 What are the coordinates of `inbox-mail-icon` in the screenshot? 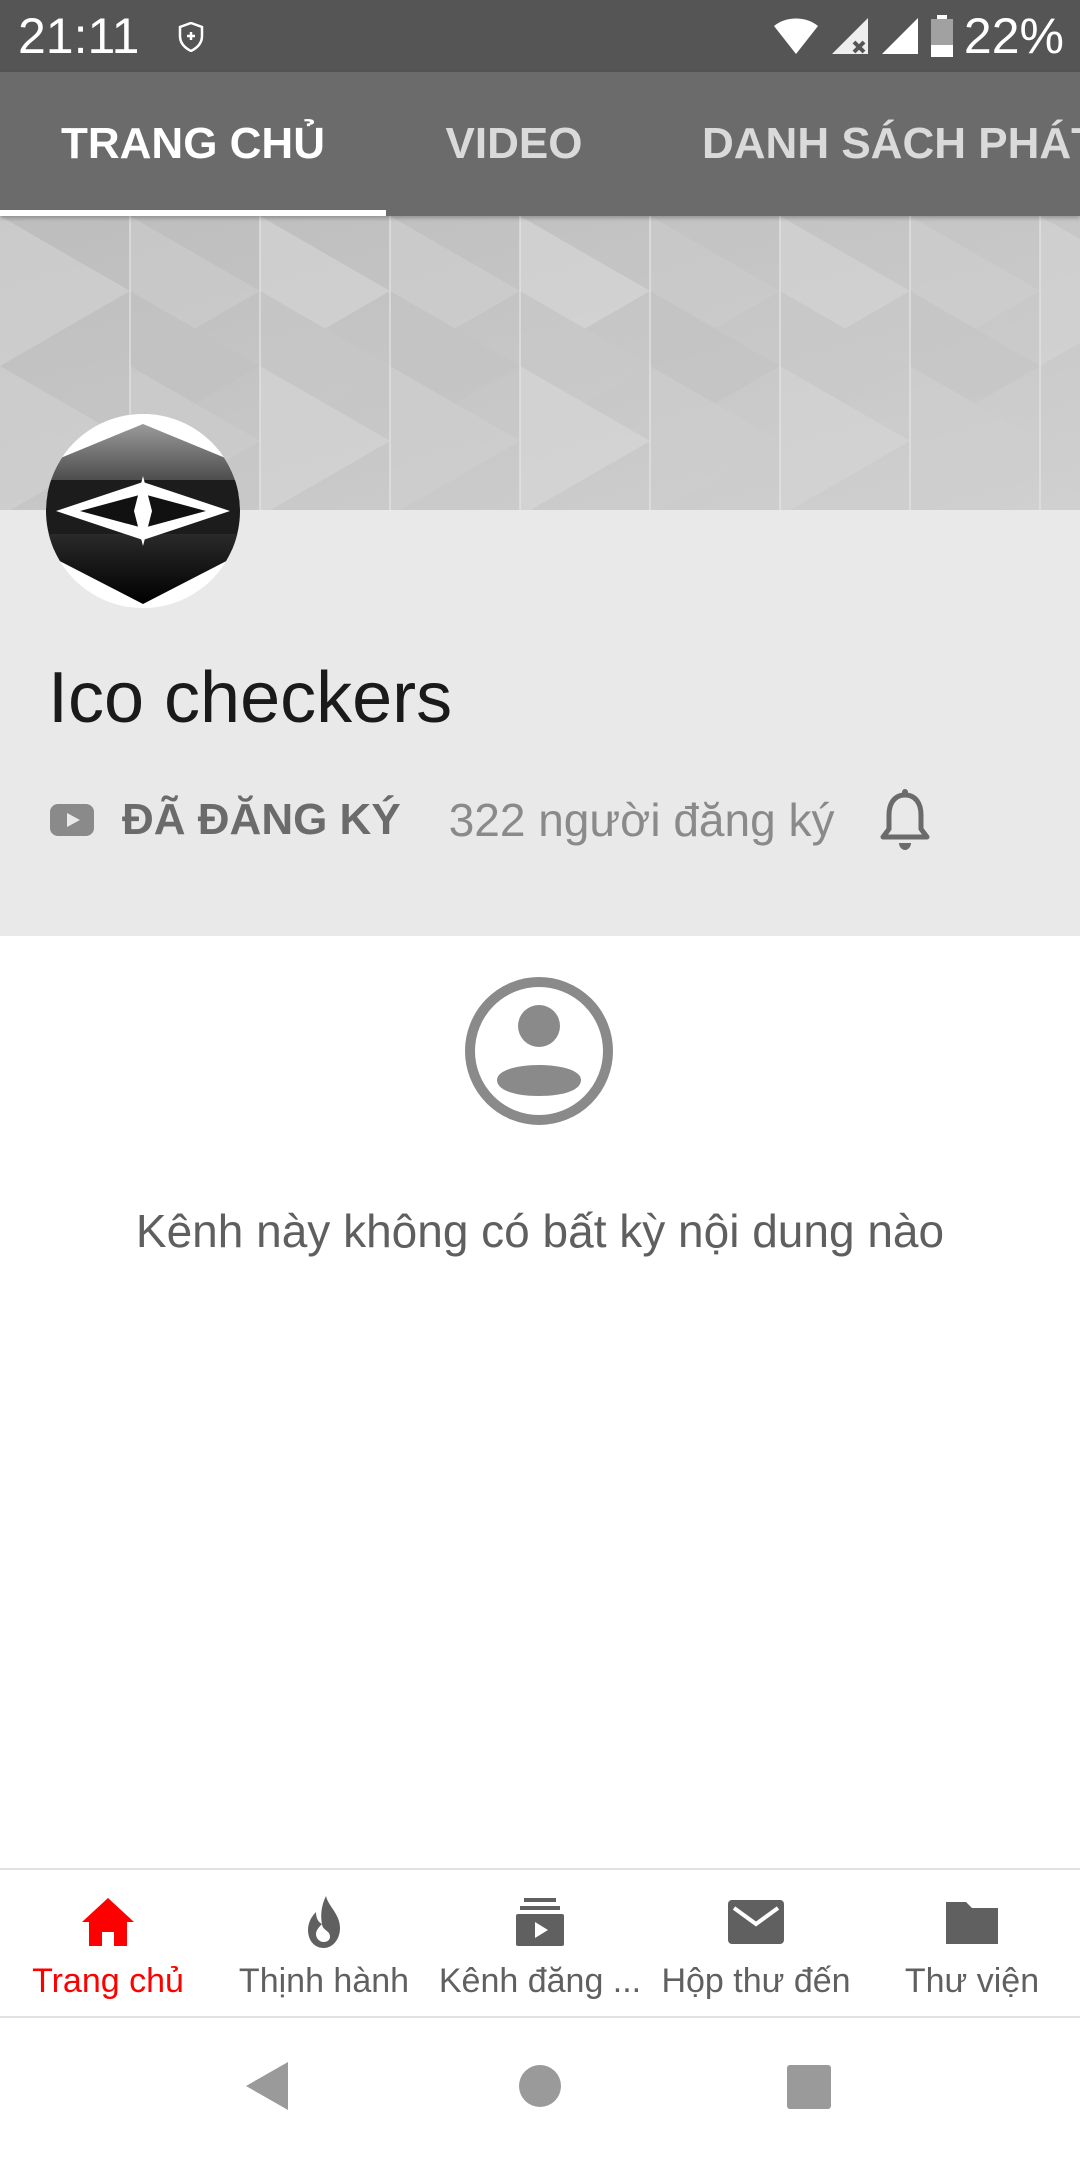 It's located at (756, 1922).